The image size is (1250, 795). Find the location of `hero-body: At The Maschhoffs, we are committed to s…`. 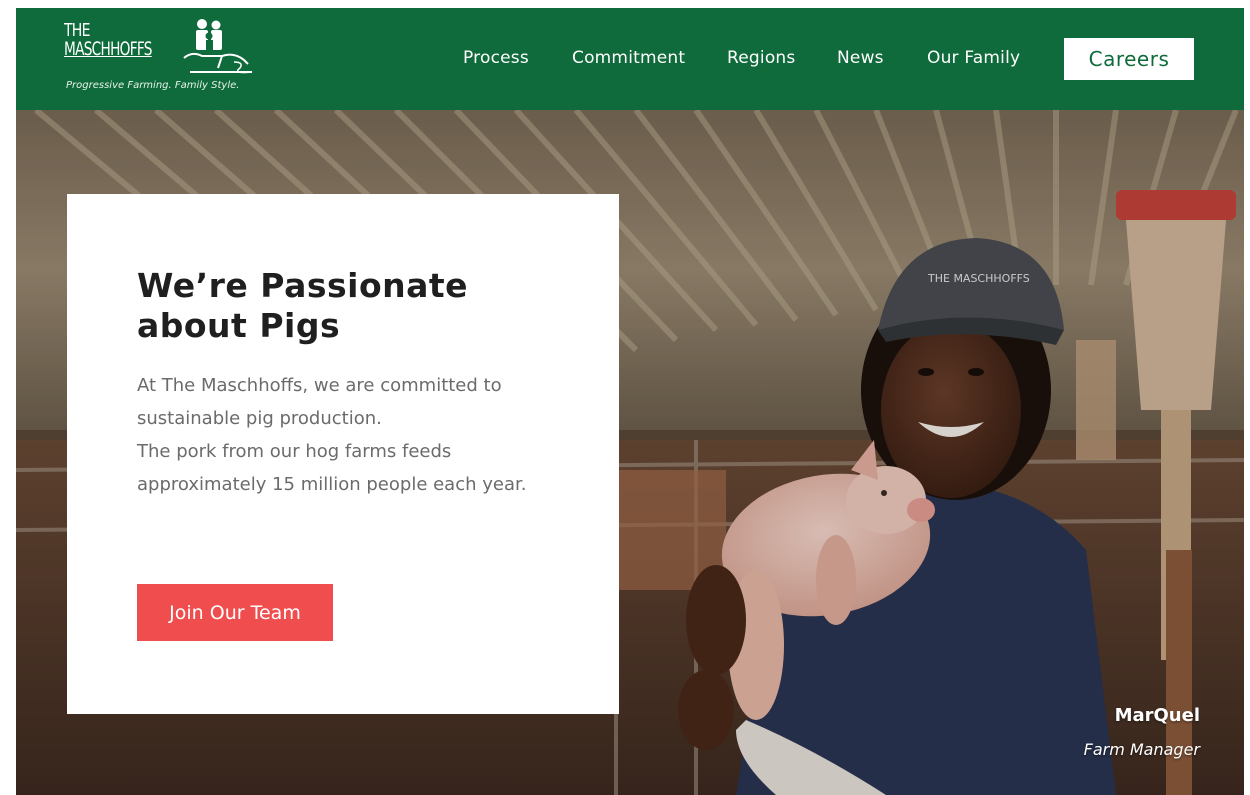

hero-body: At The Maschhoffs, we are committed to s… is located at coordinates (347, 435).